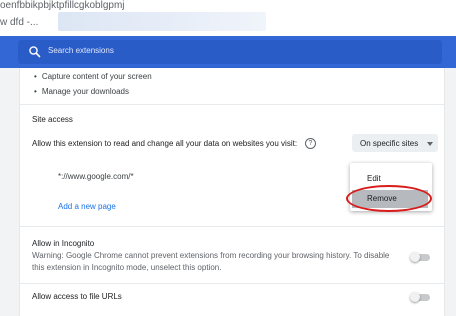  I want to click on permission-item: Capture content of your screen, so click(93, 76).